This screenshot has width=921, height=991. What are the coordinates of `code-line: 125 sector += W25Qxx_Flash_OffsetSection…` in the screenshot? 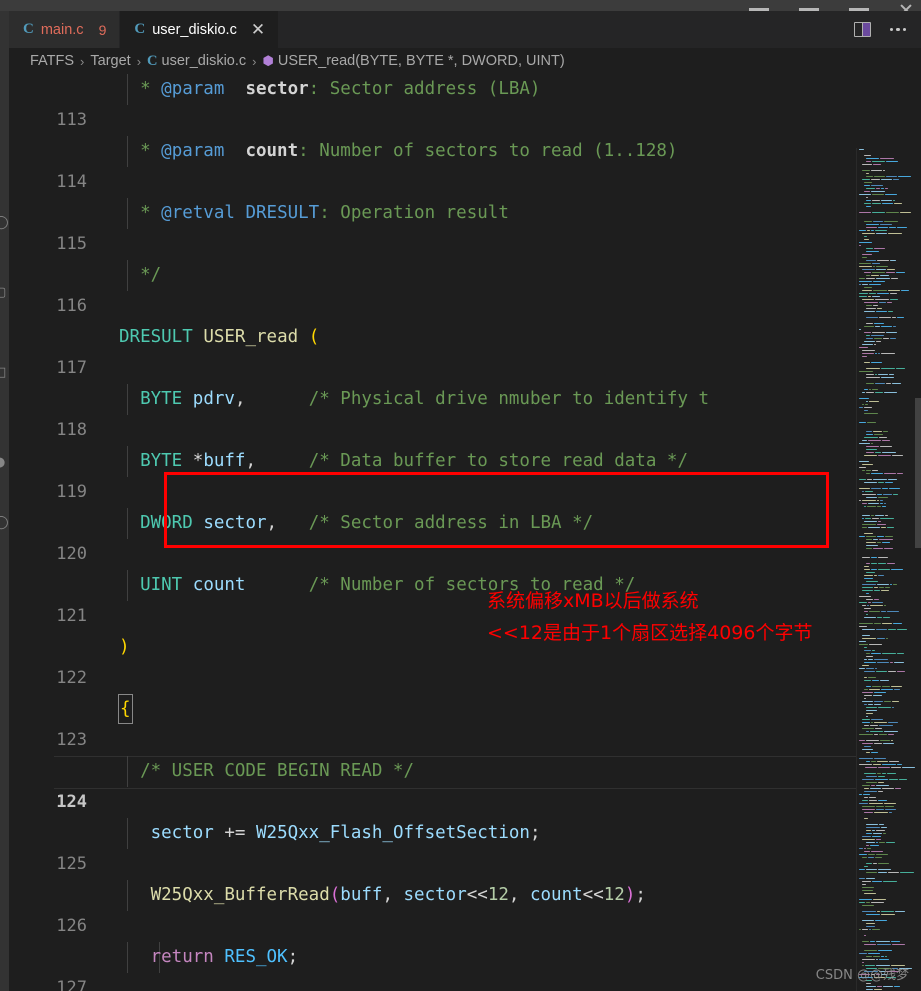 It's located at (434, 846).